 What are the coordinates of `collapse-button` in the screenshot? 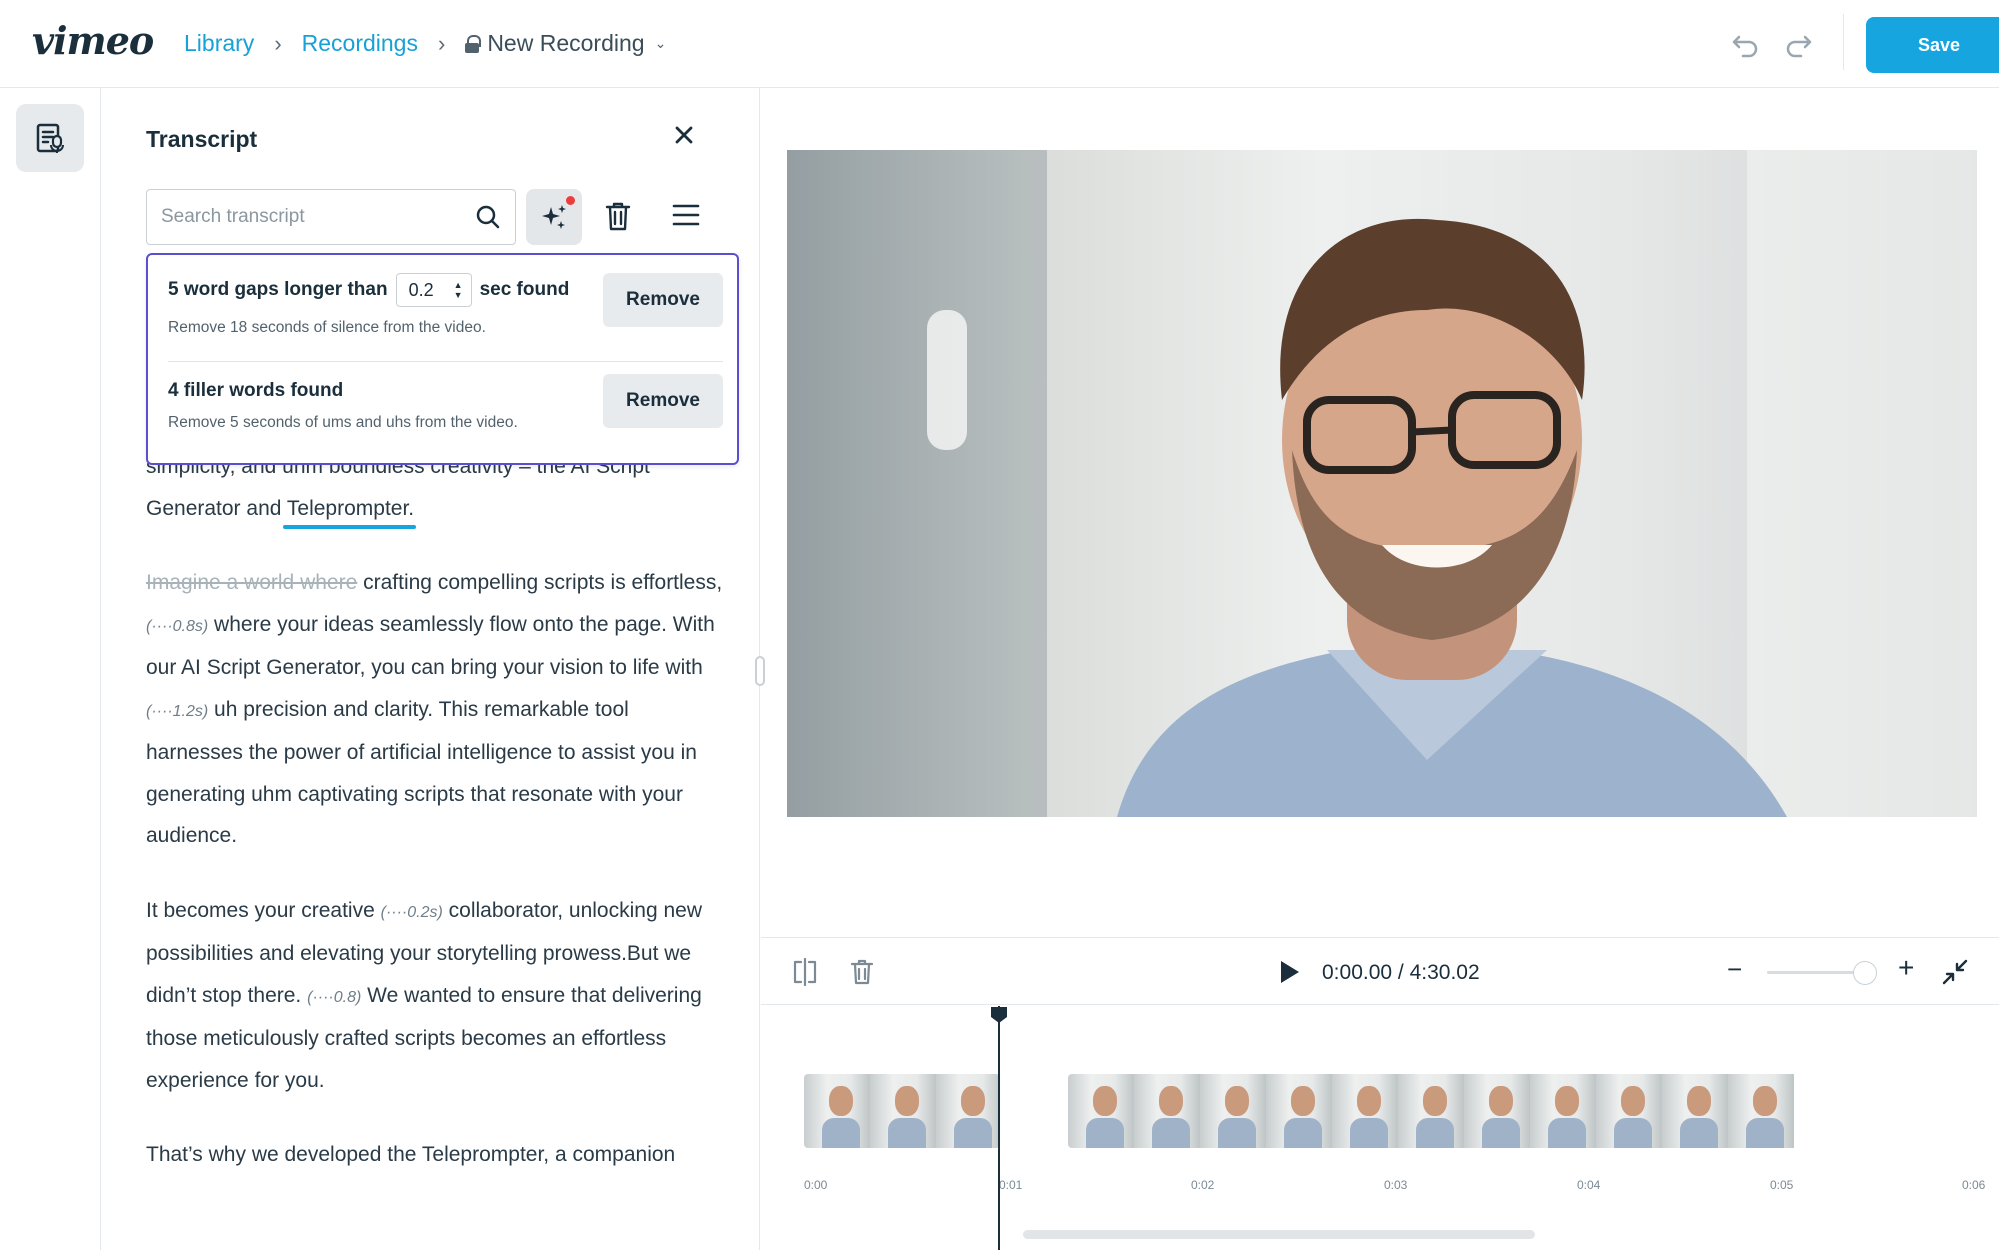 It's located at (1955, 974).